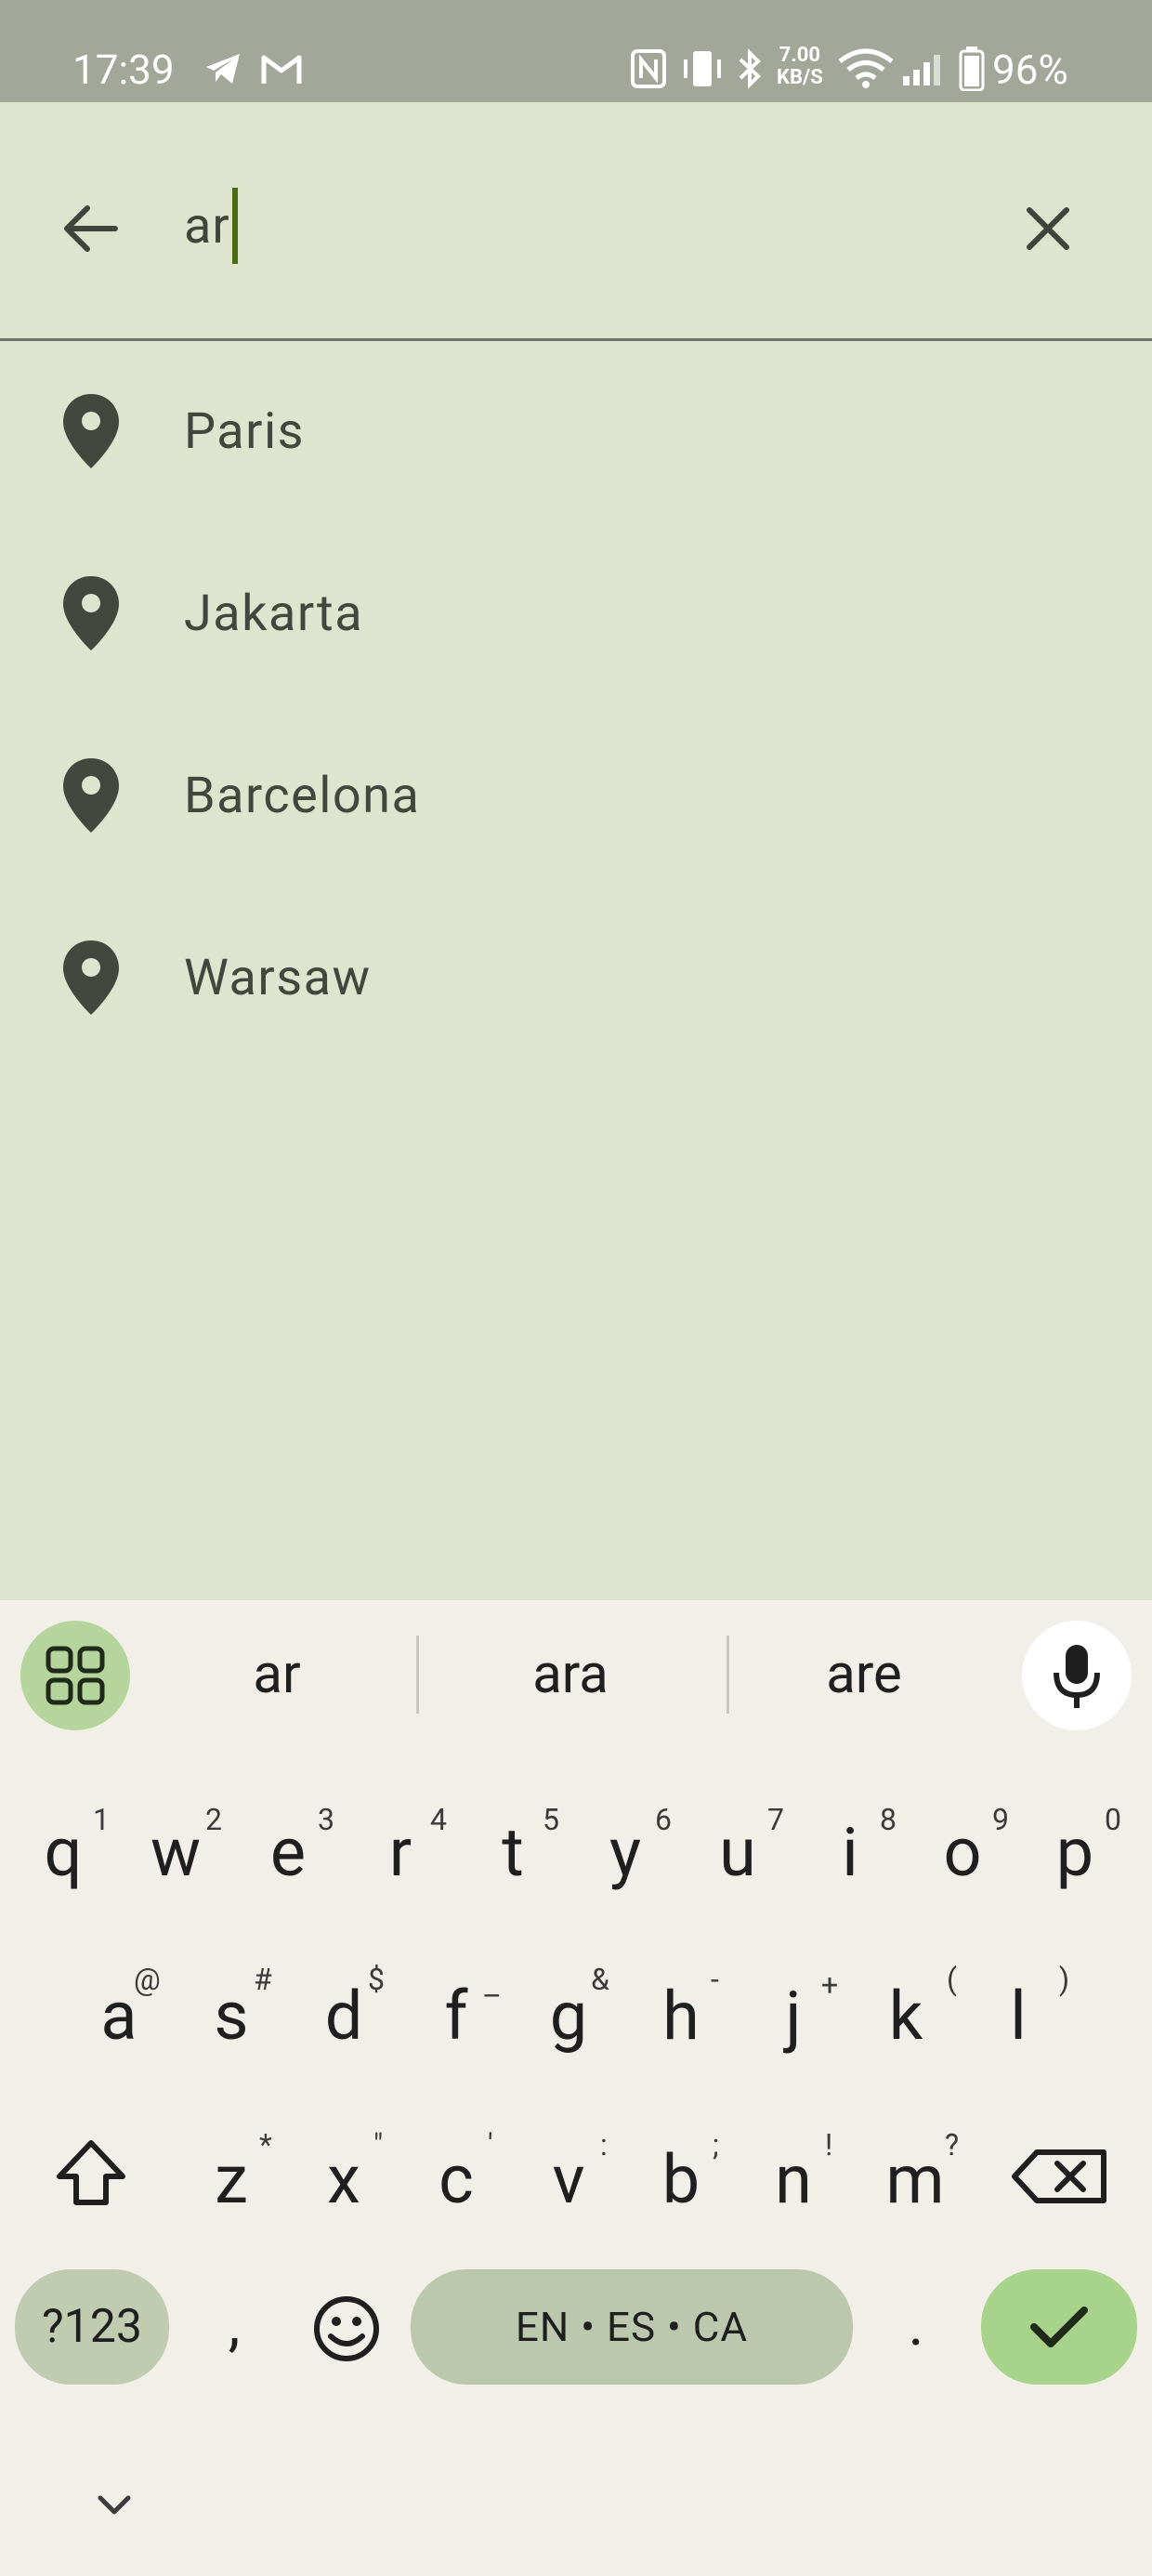 The image size is (1152, 2576). What do you see at coordinates (244, 431) in the screenshot?
I see `result-label: Paris` at bounding box center [244, 431].